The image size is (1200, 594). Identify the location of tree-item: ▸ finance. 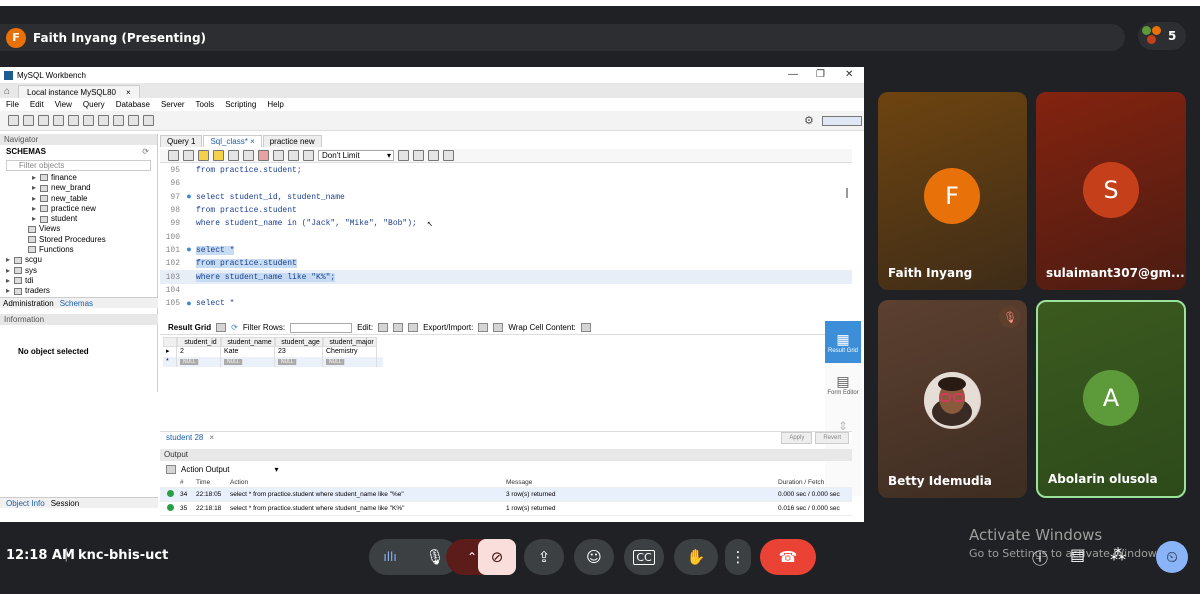
(78, 178).